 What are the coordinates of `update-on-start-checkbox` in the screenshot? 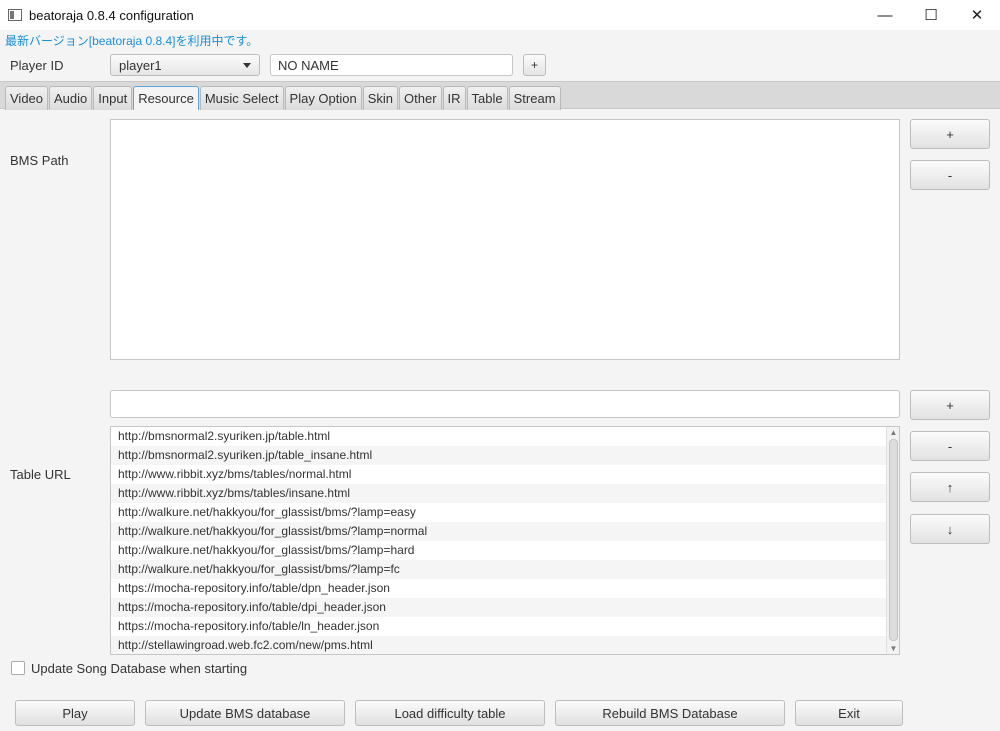 It's located at (18, 668).